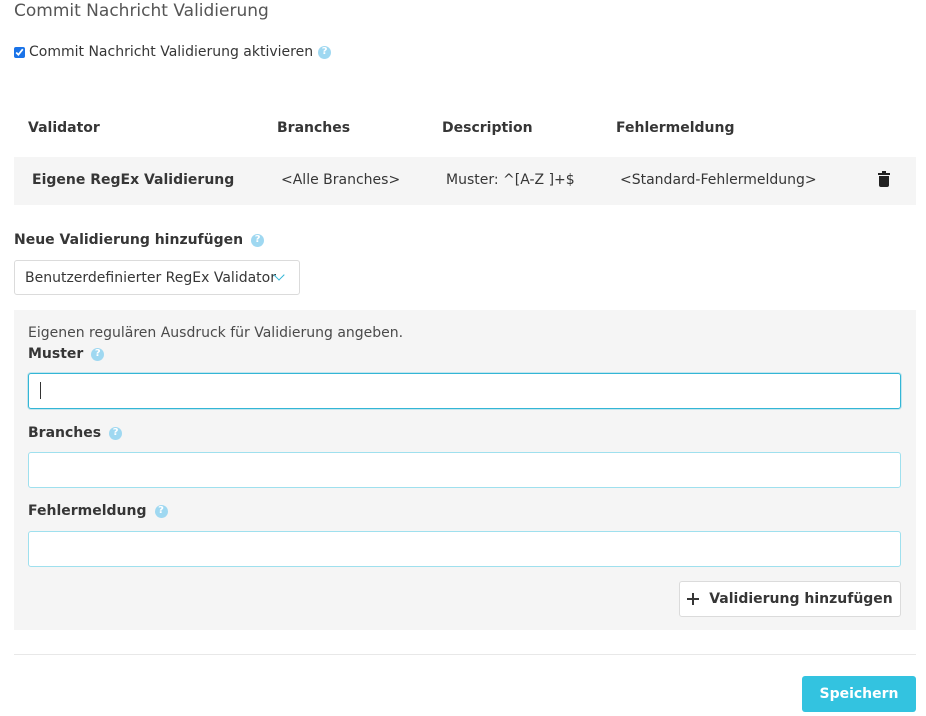 The height and width of the screenshot is (716, 926). What do you see at coordinates (675, 128) in the screenshot?
I see `col-error: Fehlermeldung` at bounding box center [675, 128].